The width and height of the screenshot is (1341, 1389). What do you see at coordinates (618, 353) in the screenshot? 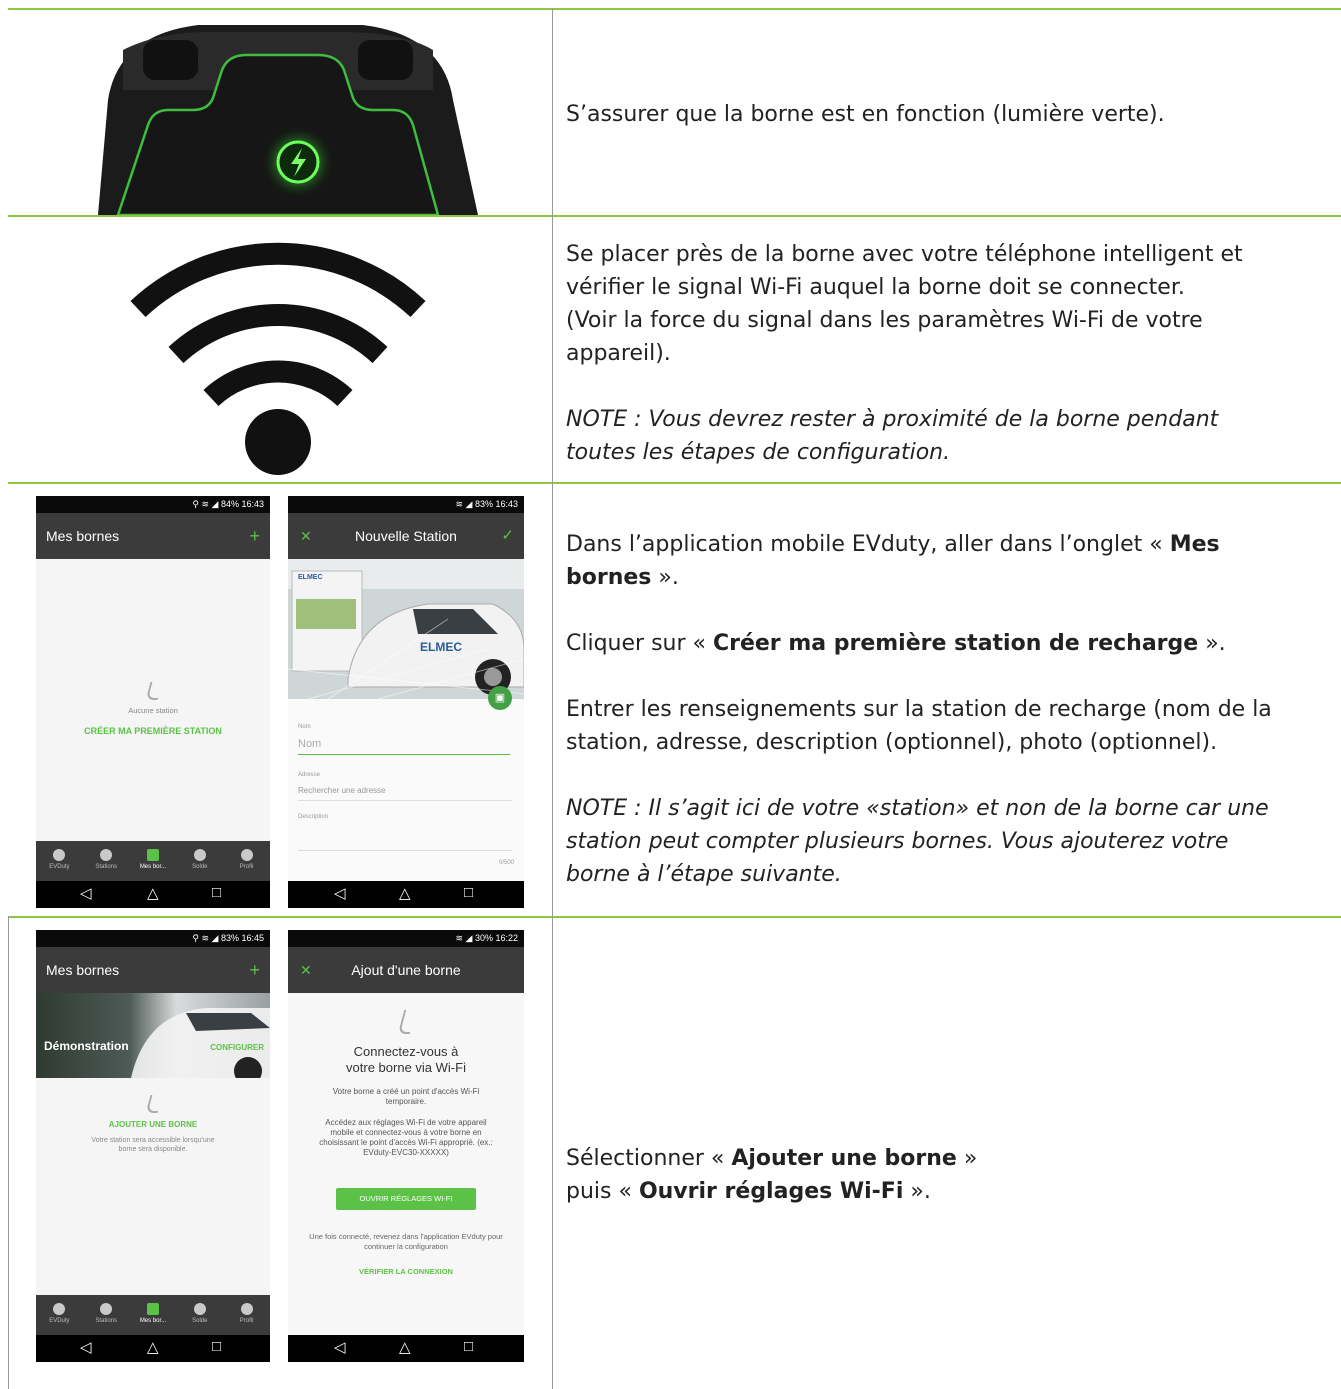
I see `text-line: appareil).` at bounding box center [618, 353].